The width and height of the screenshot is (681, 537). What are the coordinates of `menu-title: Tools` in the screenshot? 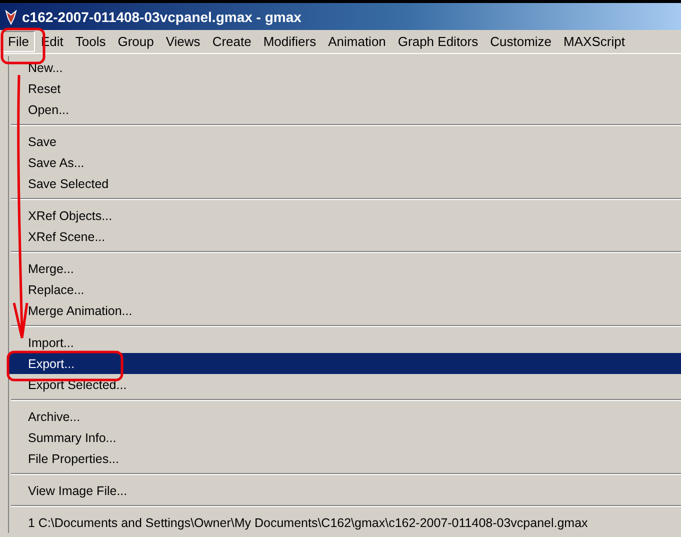 It's located at (90, 41).